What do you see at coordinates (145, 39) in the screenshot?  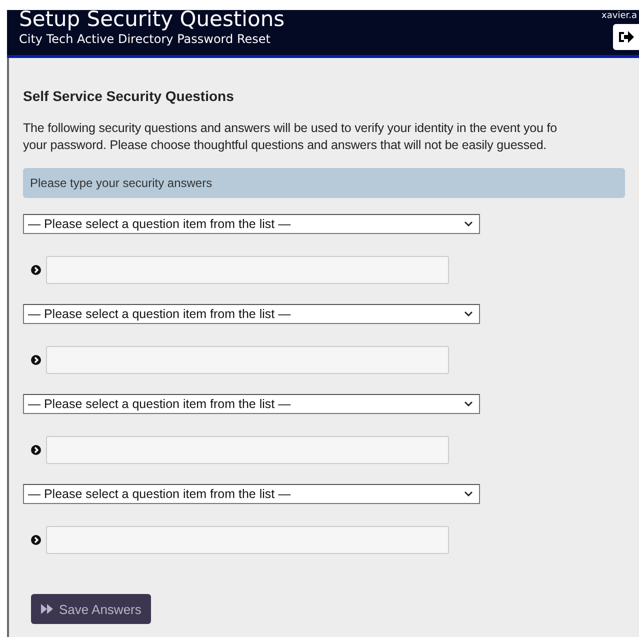 I see `page-subtitle: City Tech Active Directory Password Reset` at bounding box center [145, 39].